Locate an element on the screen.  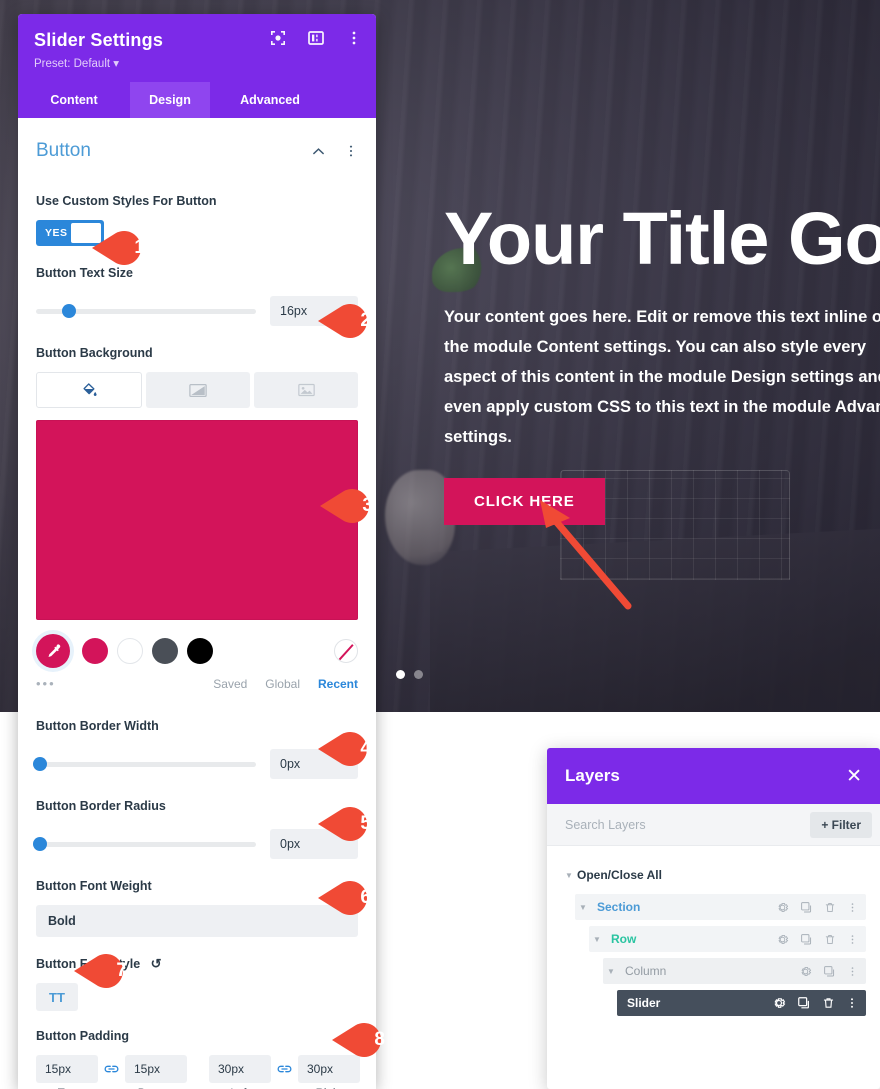
color-swatches is located at coordinates (197, 651).